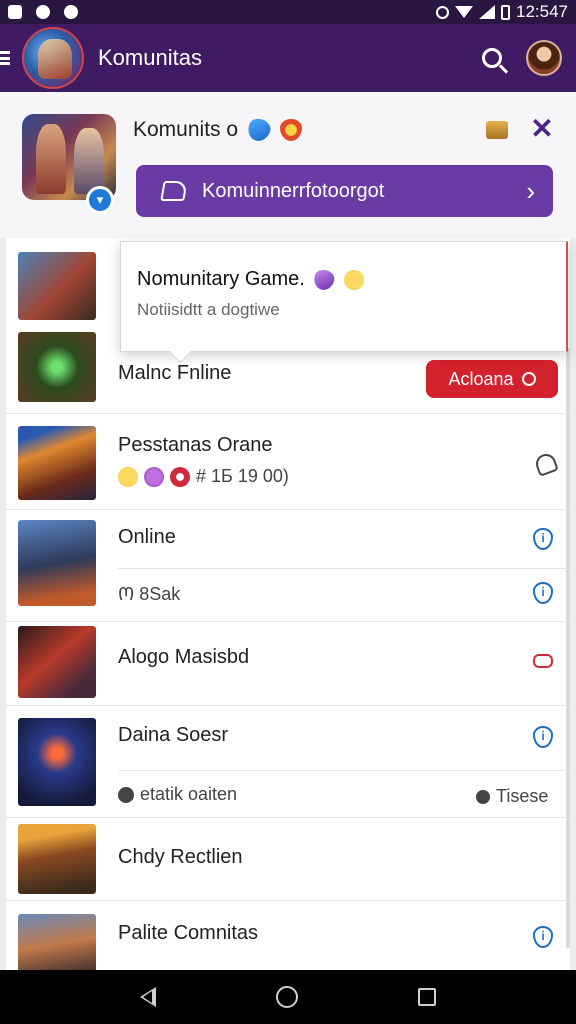 This screenshot has height=1024, width=576. I want to click on list-item: Online i Ო 8Sak i, so click(288, 566).